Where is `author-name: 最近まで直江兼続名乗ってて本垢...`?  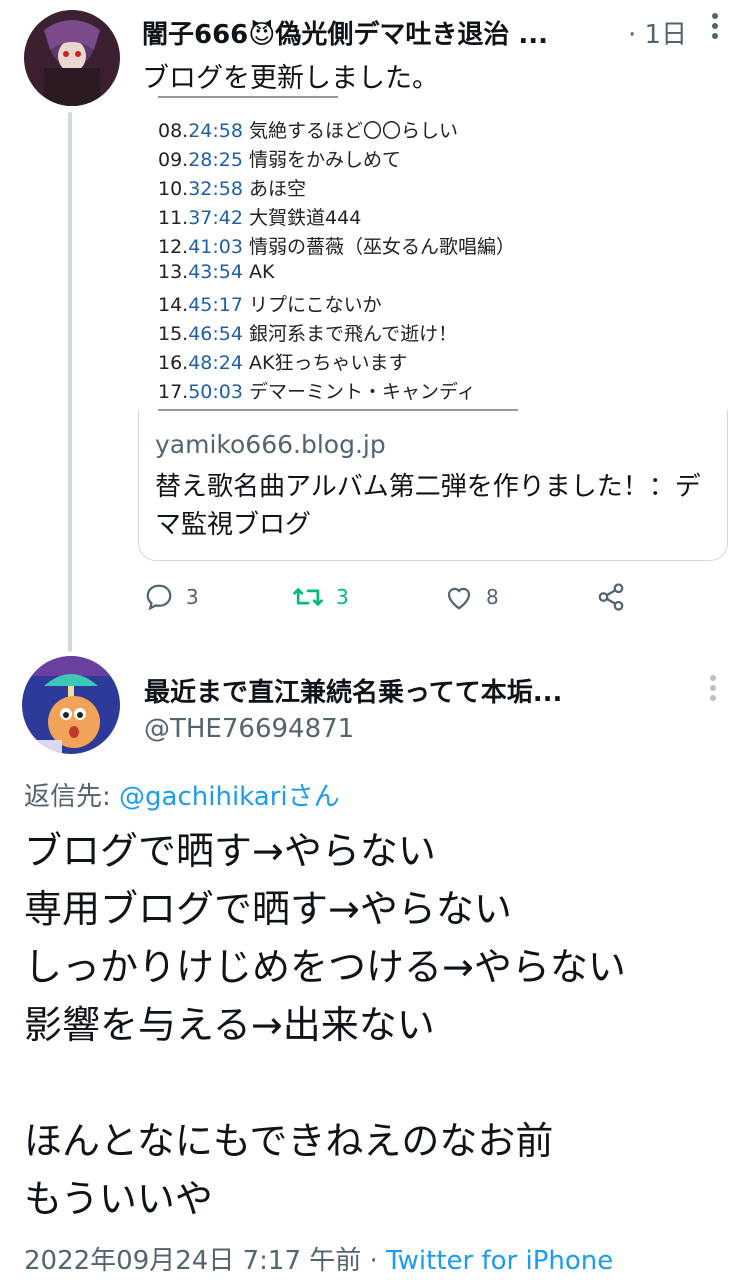 author-name: 最近まで直江兼続名乗ってて本垢... is located at coordinates (414, 690).